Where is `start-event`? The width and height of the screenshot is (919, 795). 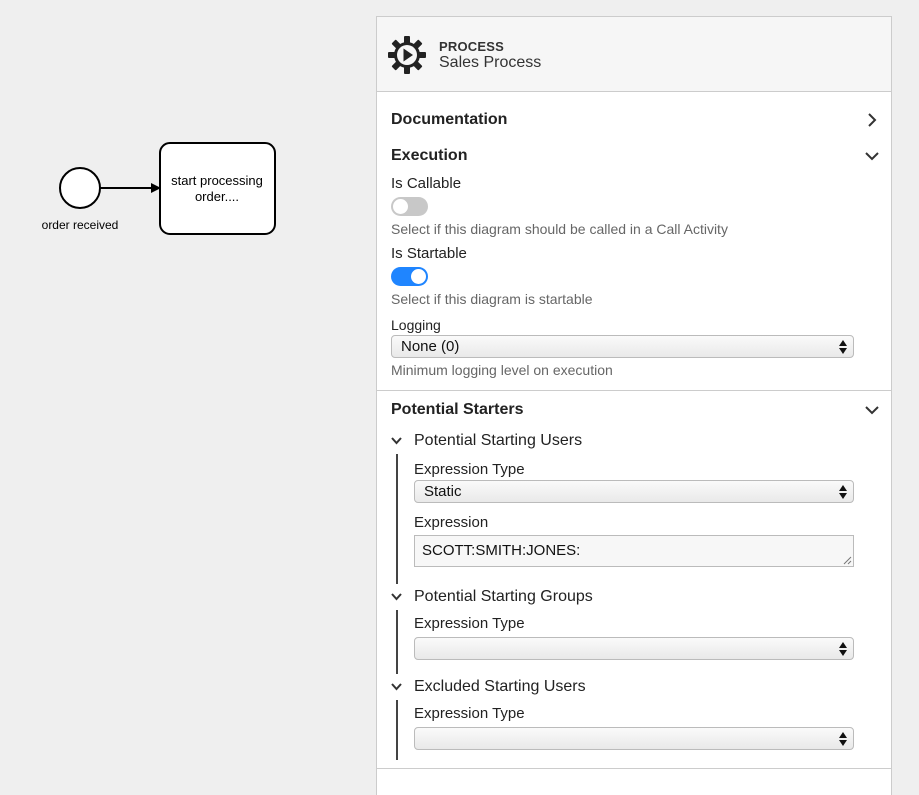 start-event is located at coordinates (80, 188).